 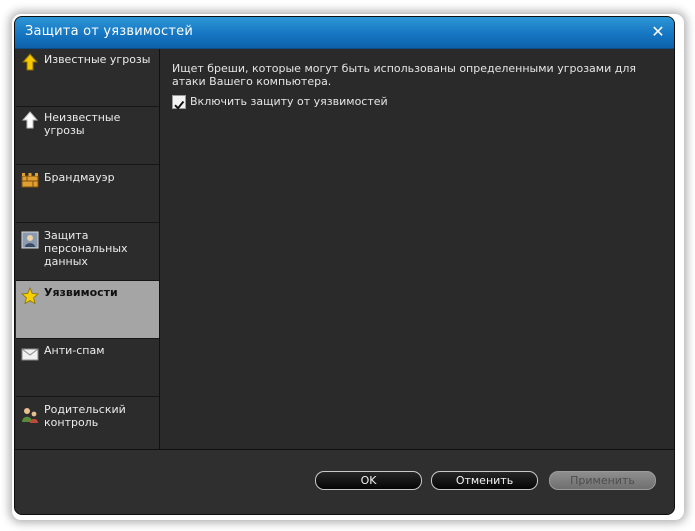 What do you see at coordinates (602, 480) in the screenshot?
I see `apply-button: Применить` at bounding box center [602, 480].